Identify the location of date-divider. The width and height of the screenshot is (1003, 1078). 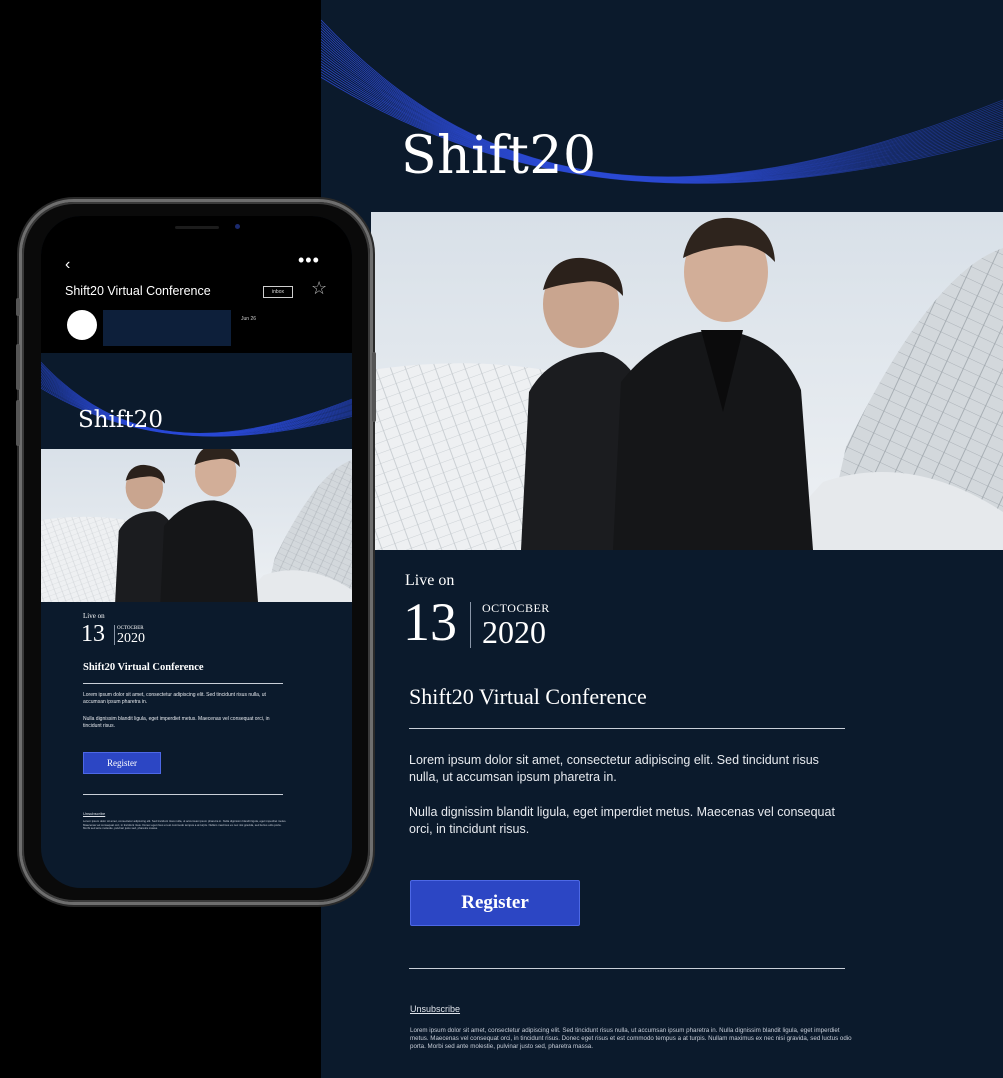
(470, 625).